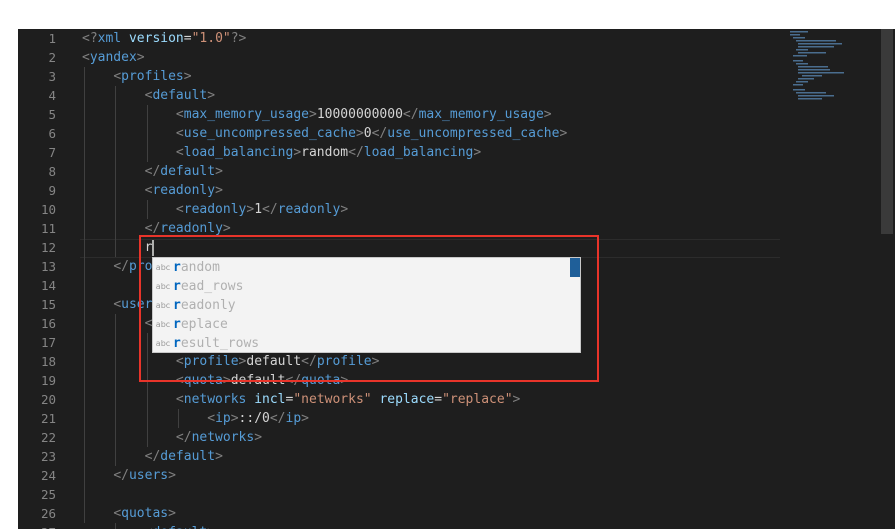 The width and height of the screenshot is (895, 529). Describe the element at coordinates (48, 456) in the screenshot. I see `line-number: 23` at that location.